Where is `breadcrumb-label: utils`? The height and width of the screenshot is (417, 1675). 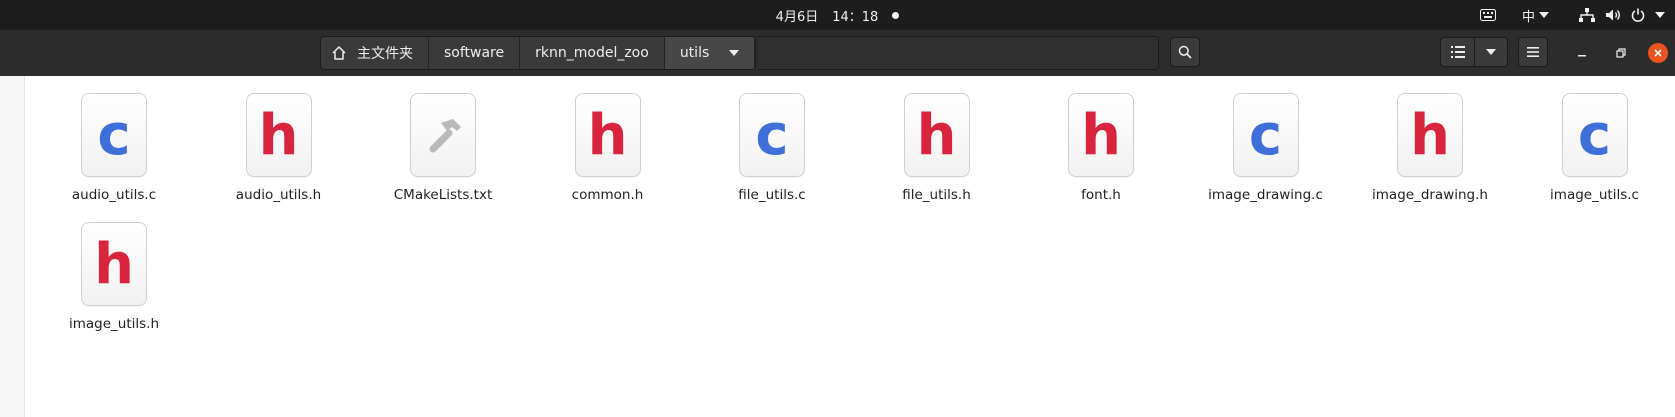
breadcrumb-label: utils is located at coordinates (694, 53).